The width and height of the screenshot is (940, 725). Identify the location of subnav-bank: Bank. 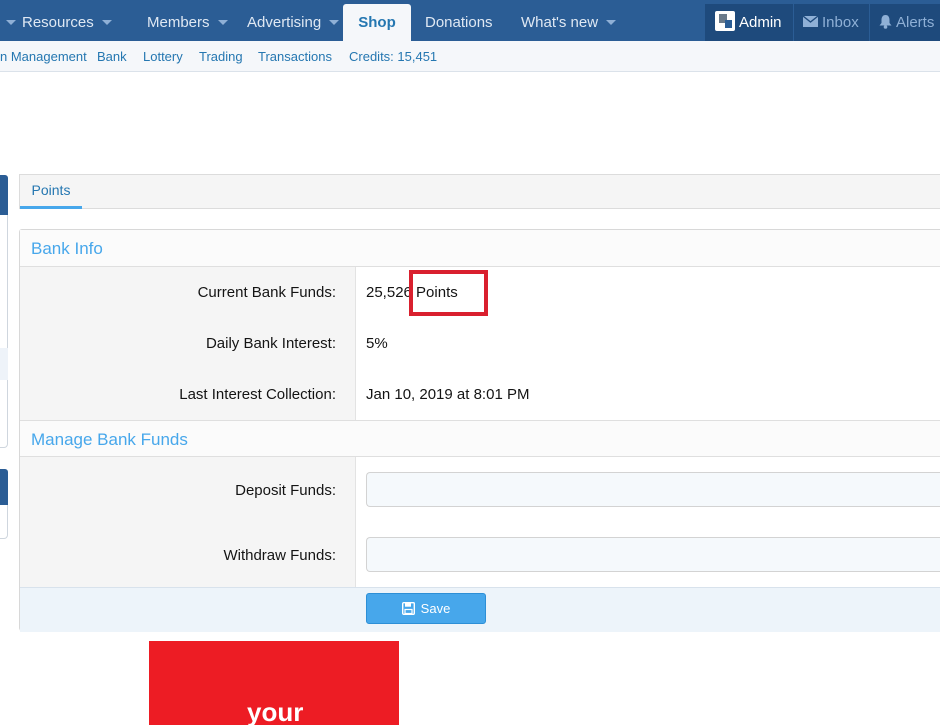
(112, 56).